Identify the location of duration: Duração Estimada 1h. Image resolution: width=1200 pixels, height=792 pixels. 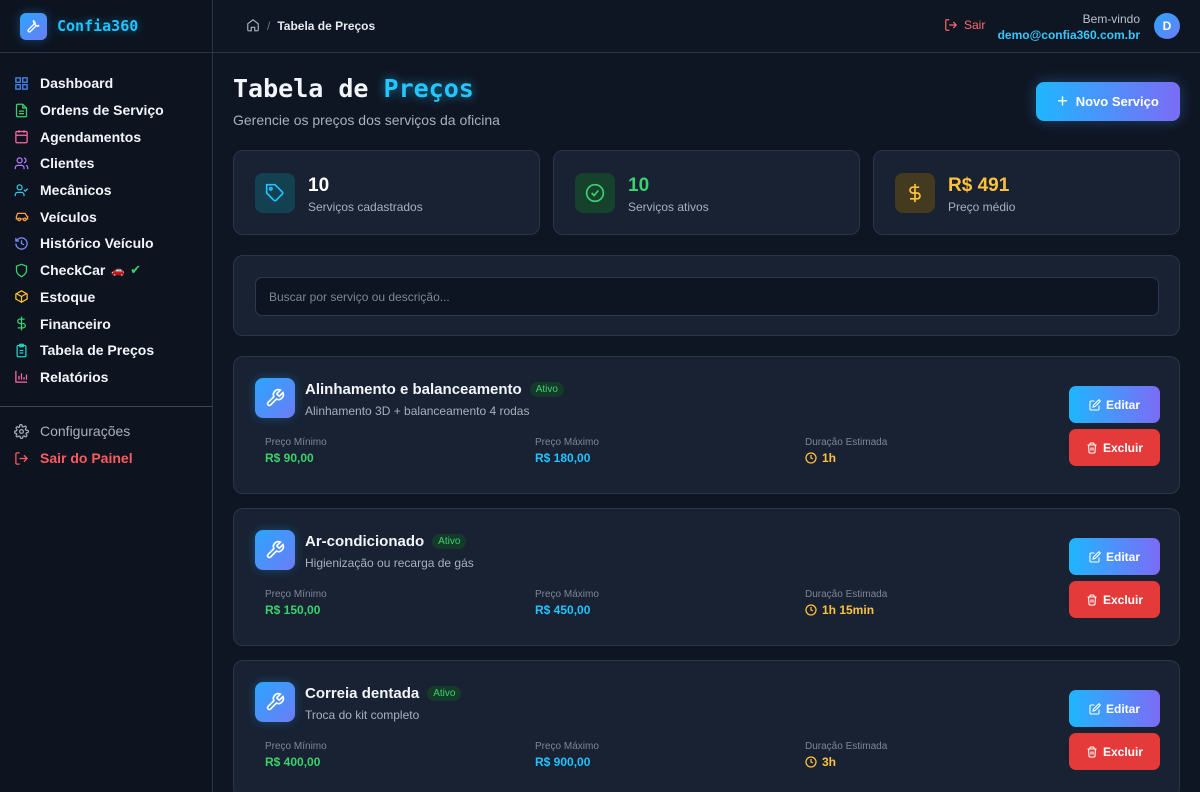
(846, 451).